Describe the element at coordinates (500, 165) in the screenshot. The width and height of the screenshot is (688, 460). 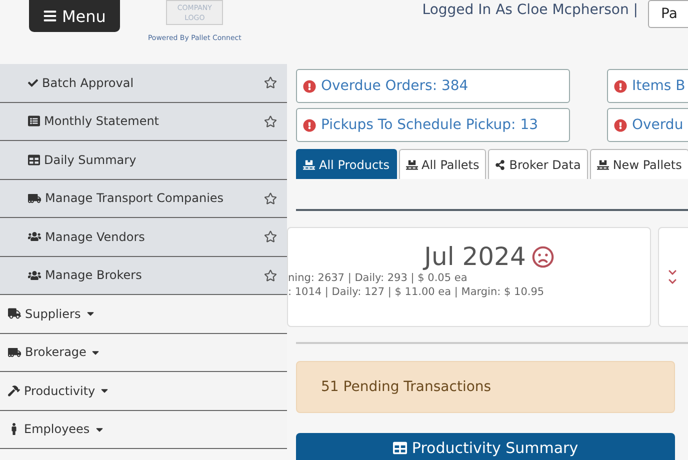
I see `share-icon` at that location.